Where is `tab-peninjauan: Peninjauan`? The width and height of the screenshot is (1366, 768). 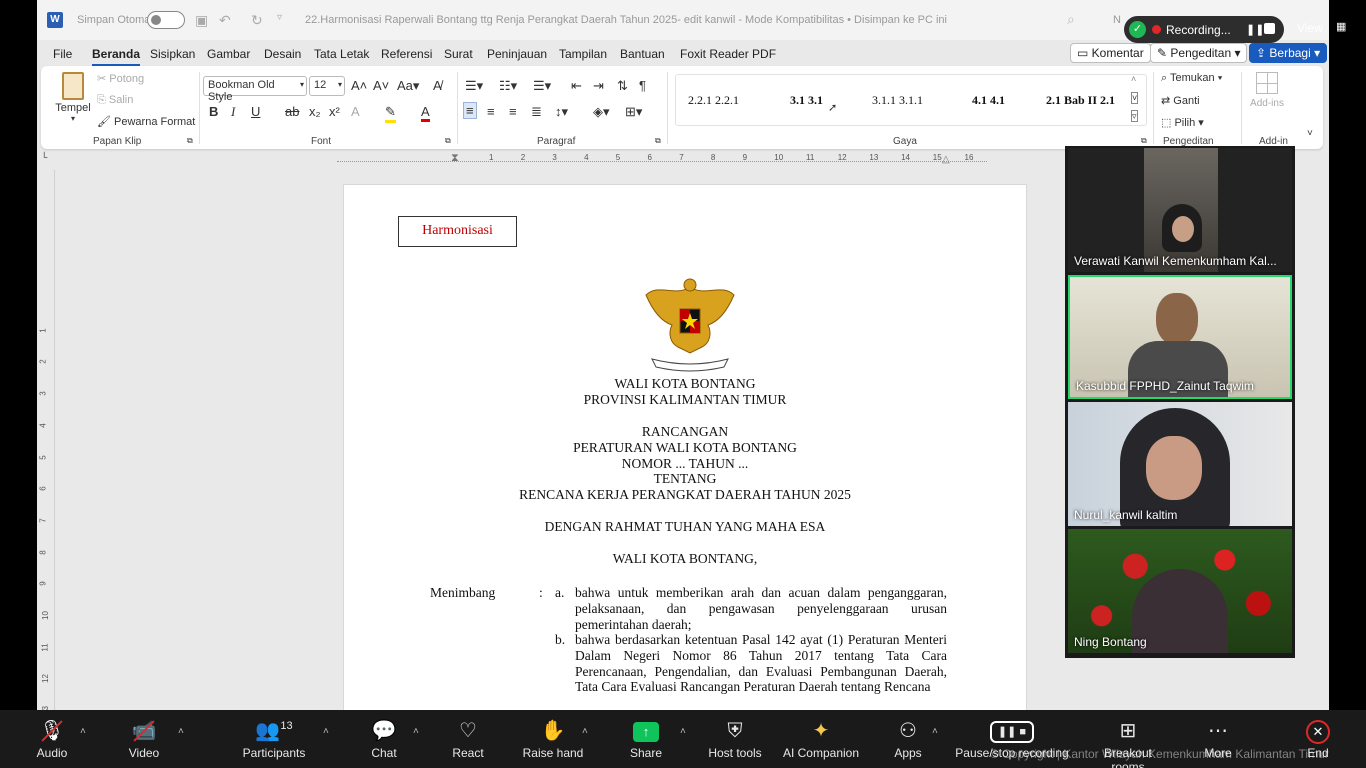
tab-peninjauan: Peninjauan is located at coordinates (517, 54).